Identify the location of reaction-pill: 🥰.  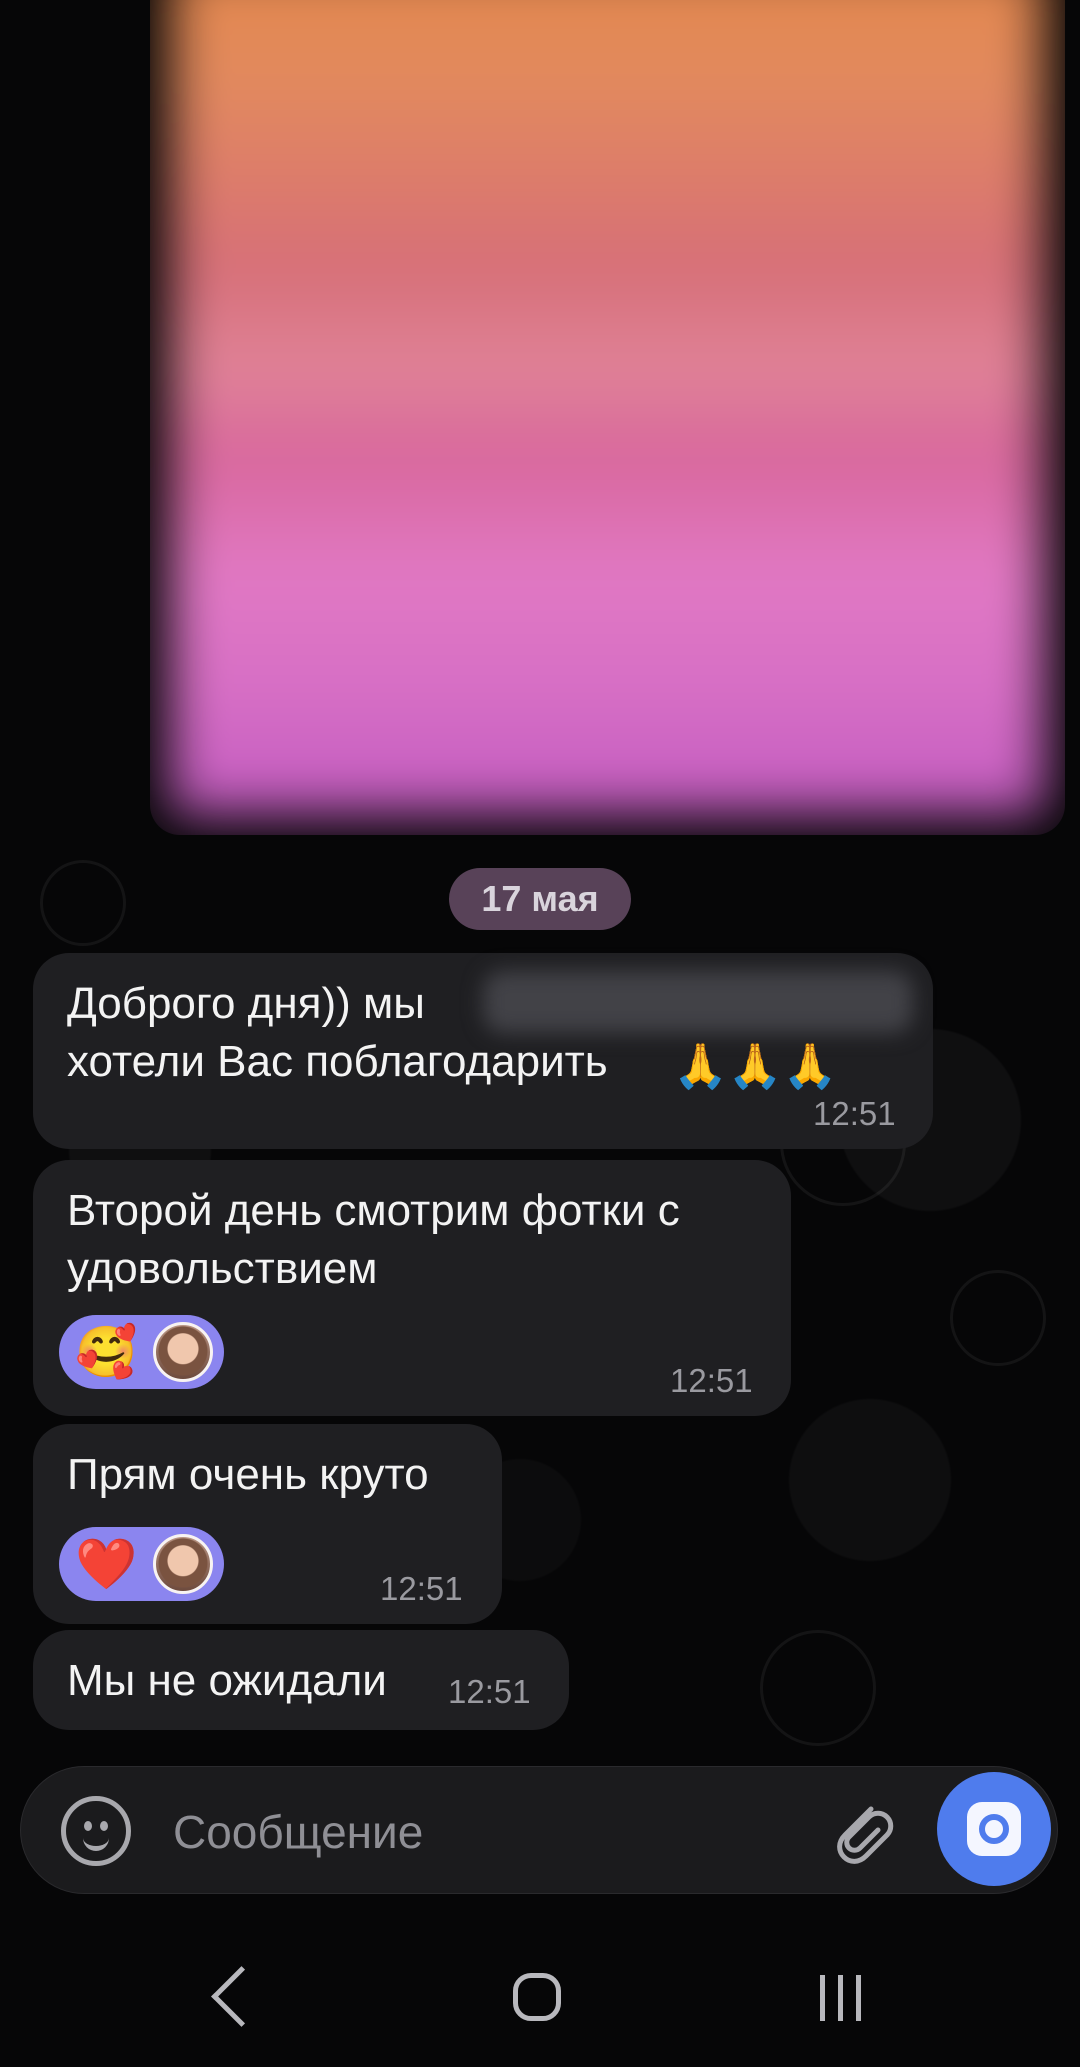
(141, 1352).